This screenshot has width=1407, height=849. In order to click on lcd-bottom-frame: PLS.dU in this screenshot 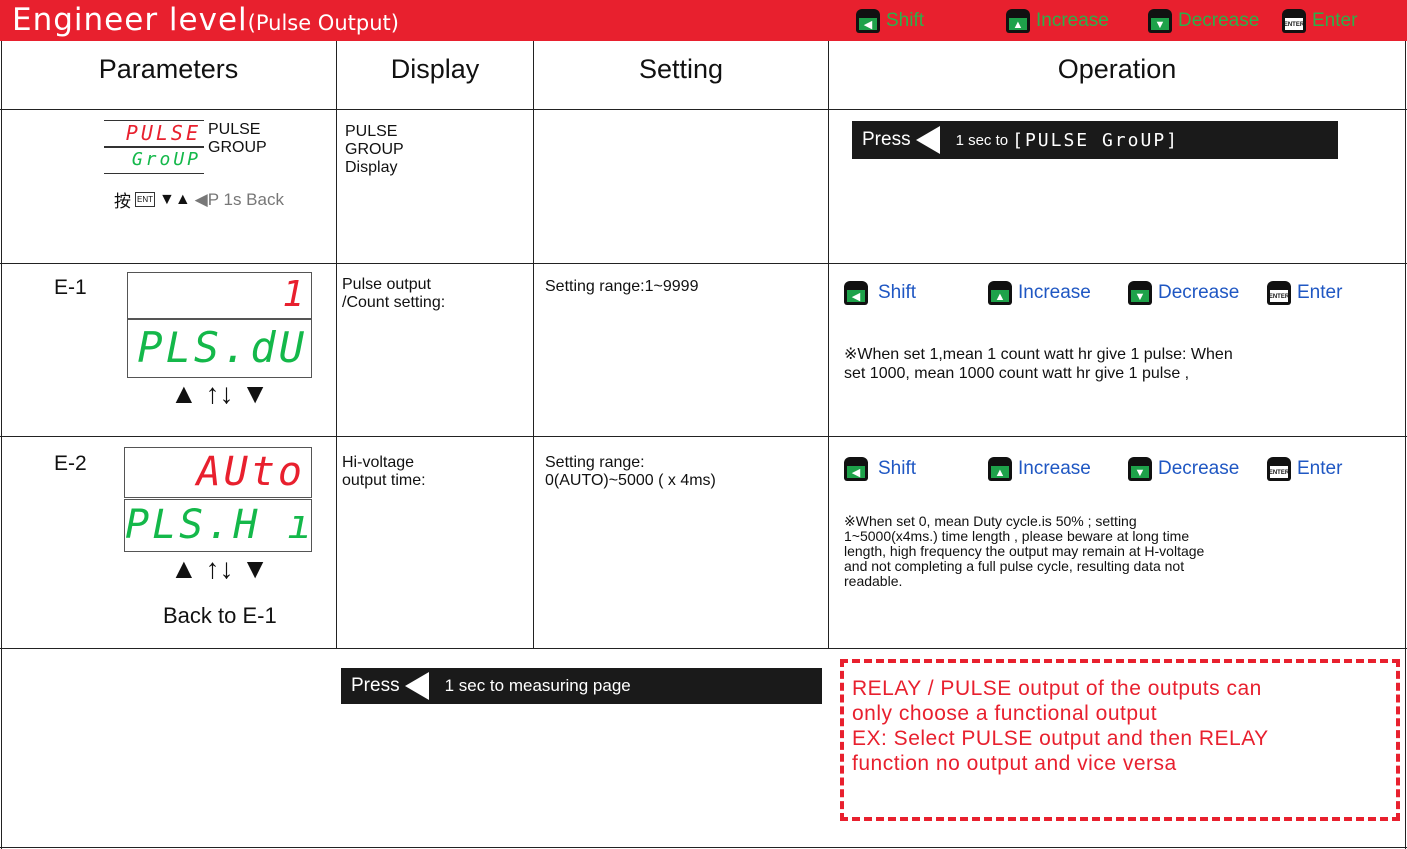, I will do `click(219, 348)`.